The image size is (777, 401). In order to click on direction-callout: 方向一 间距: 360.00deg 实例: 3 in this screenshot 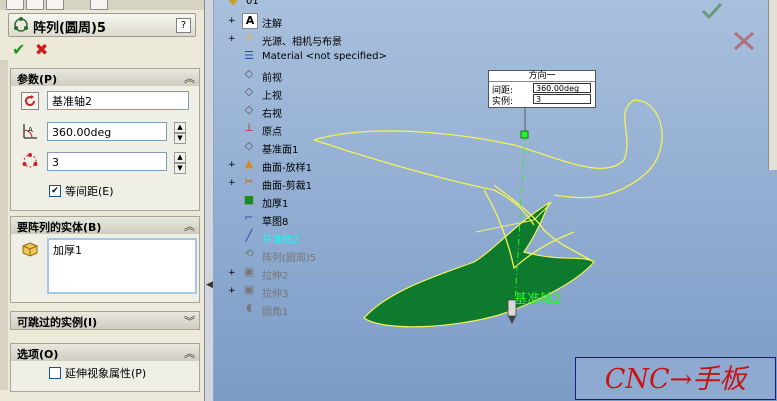, I will do `click(542, 89)`.